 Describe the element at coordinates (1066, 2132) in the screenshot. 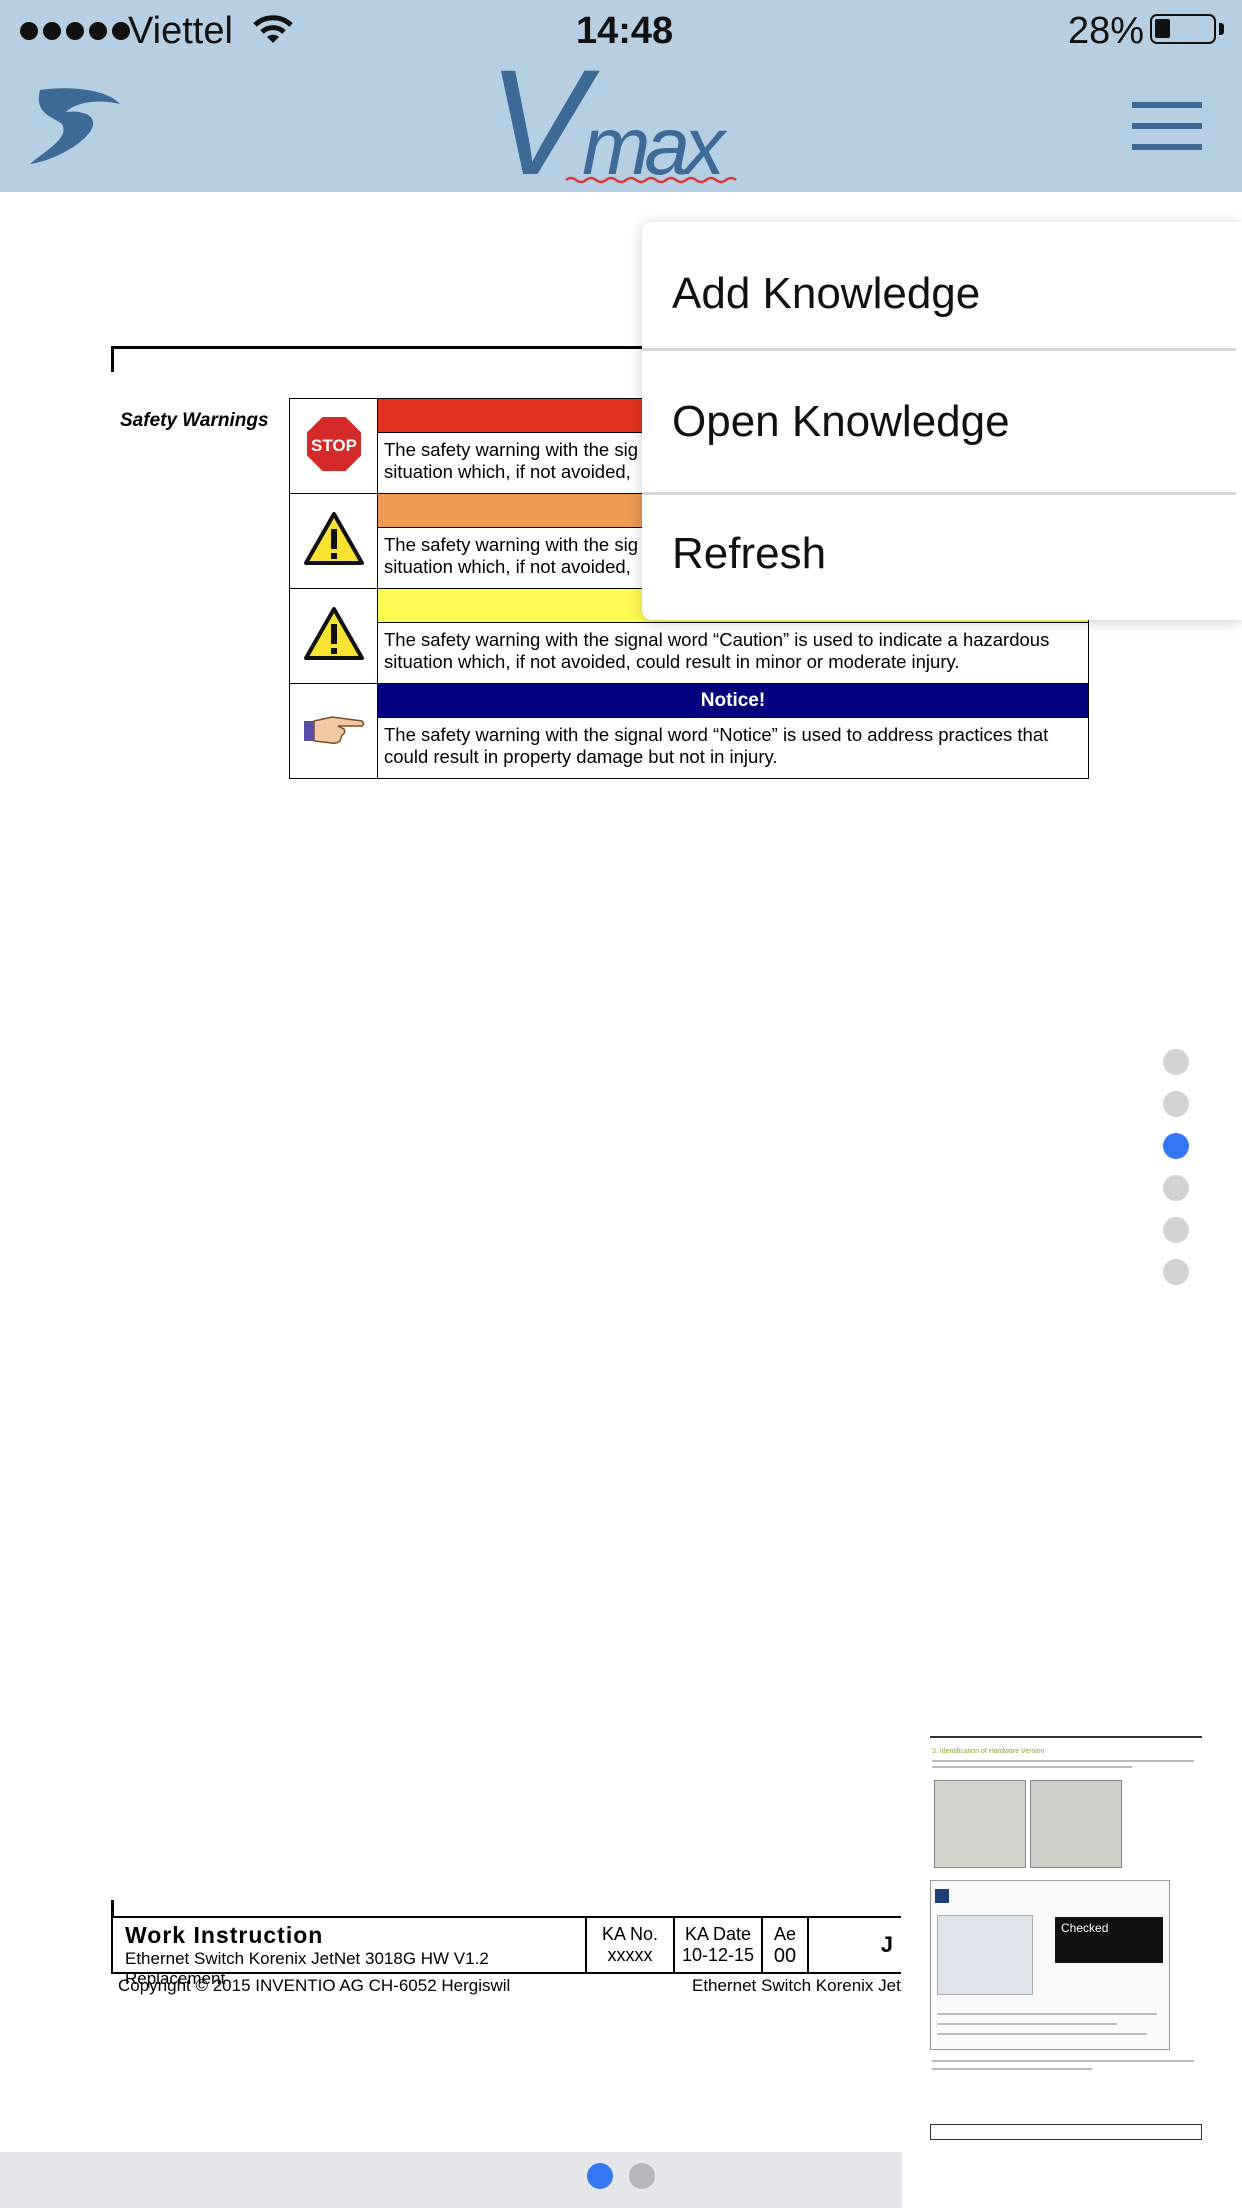

I see `thumb-footer-table` at that location.